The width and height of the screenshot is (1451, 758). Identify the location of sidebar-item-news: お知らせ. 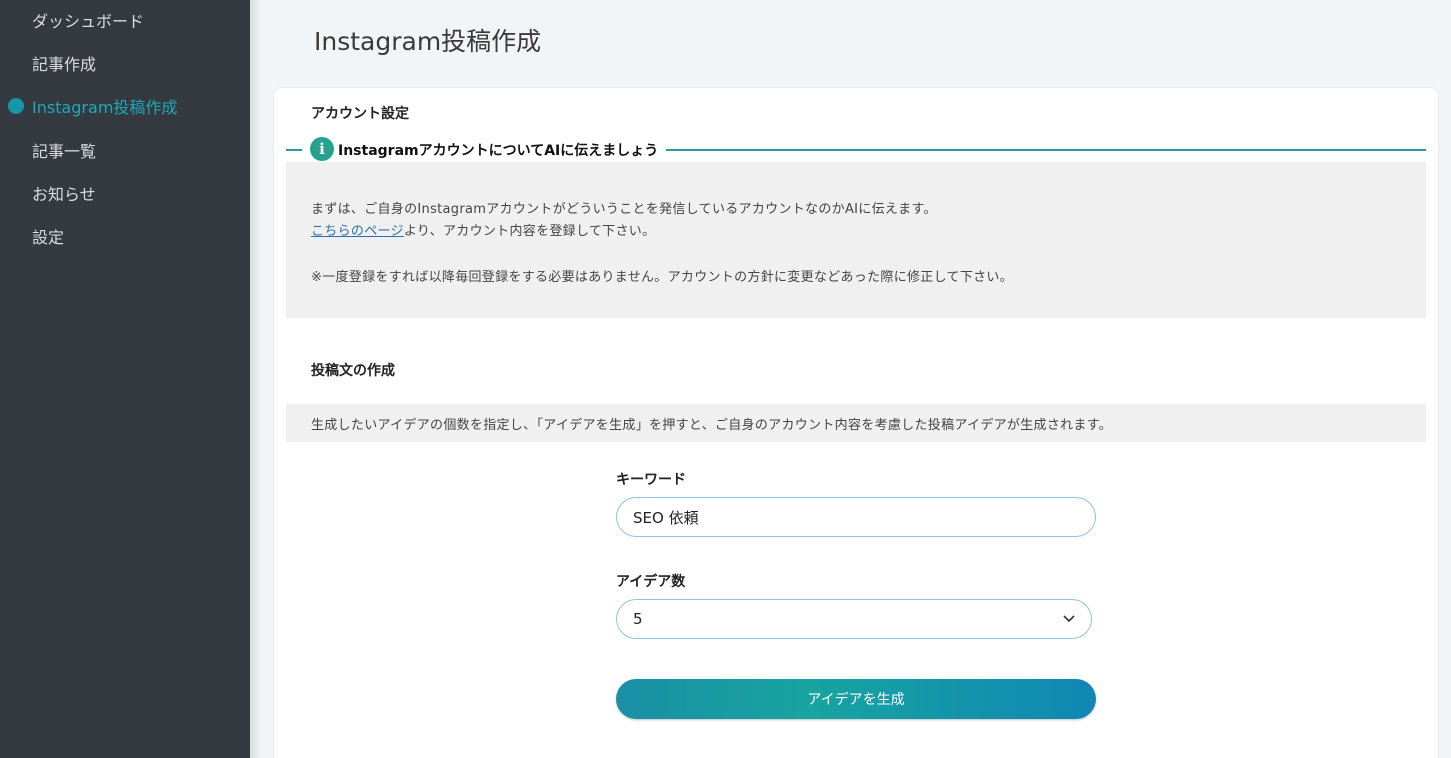
(125, 193).